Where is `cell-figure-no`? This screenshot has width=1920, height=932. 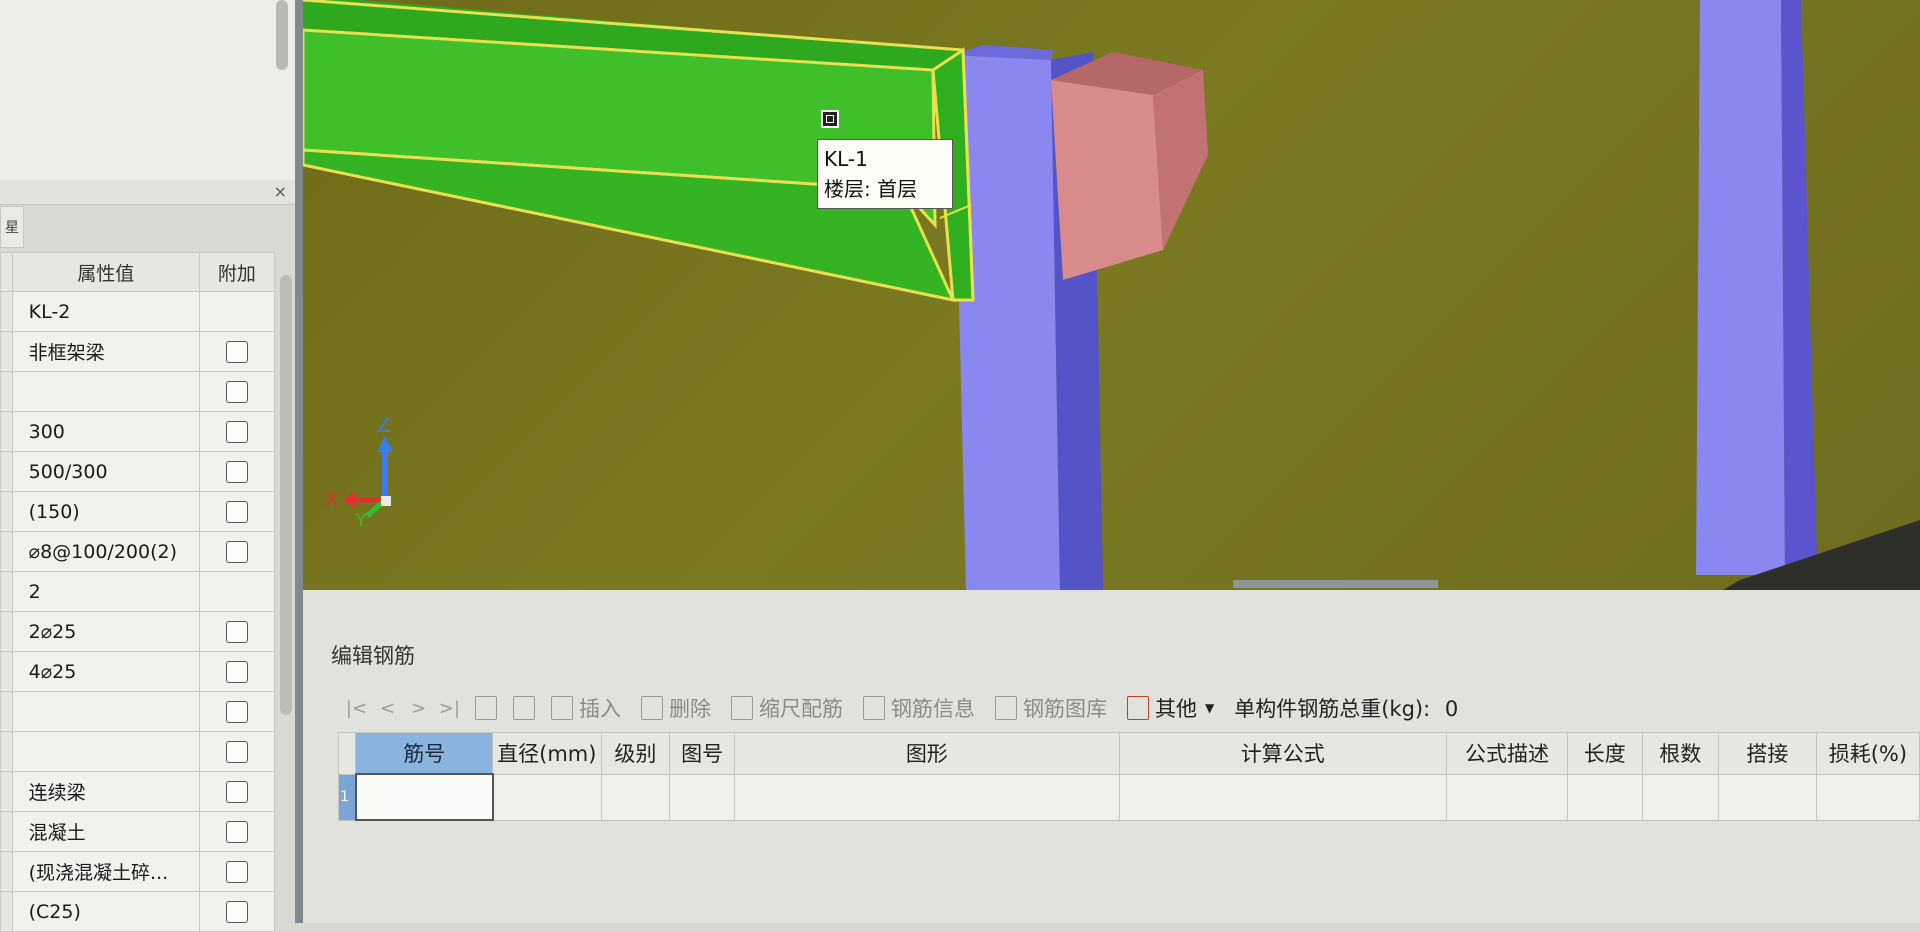 cell-figure-no is located at coordinates (702, 797).